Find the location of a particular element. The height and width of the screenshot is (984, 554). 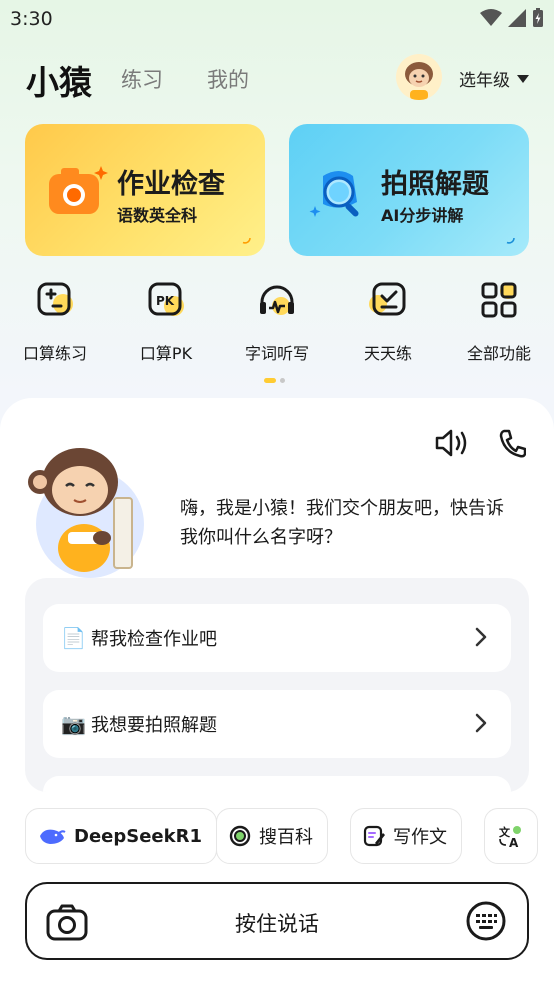

quick-label: 全部功能 is located at coordinates (498, 353).